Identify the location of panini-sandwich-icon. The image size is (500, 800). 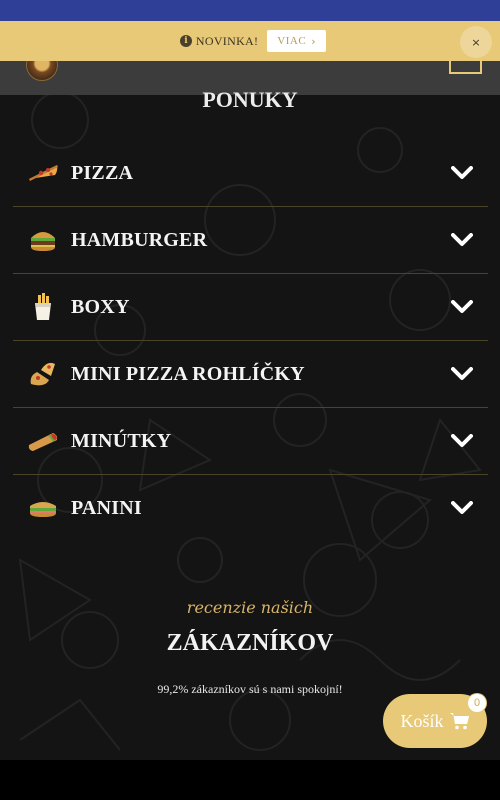
(43, 509).